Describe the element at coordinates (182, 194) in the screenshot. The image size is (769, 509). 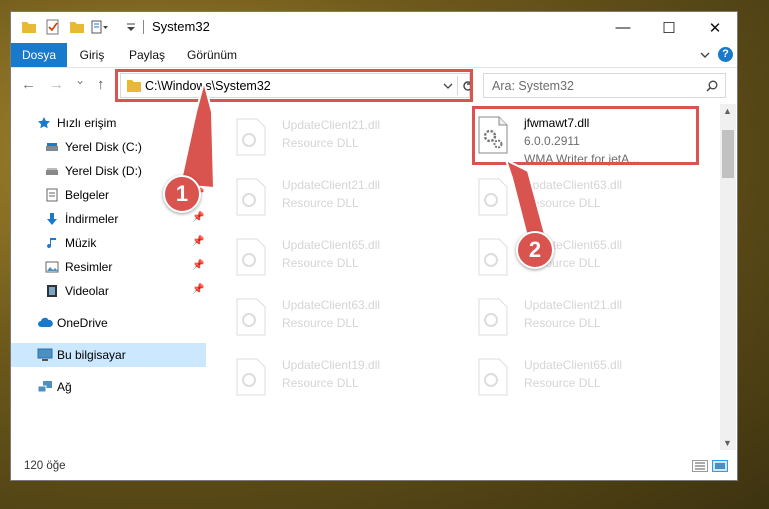
I see `callout-badge-1: 1` at that location.